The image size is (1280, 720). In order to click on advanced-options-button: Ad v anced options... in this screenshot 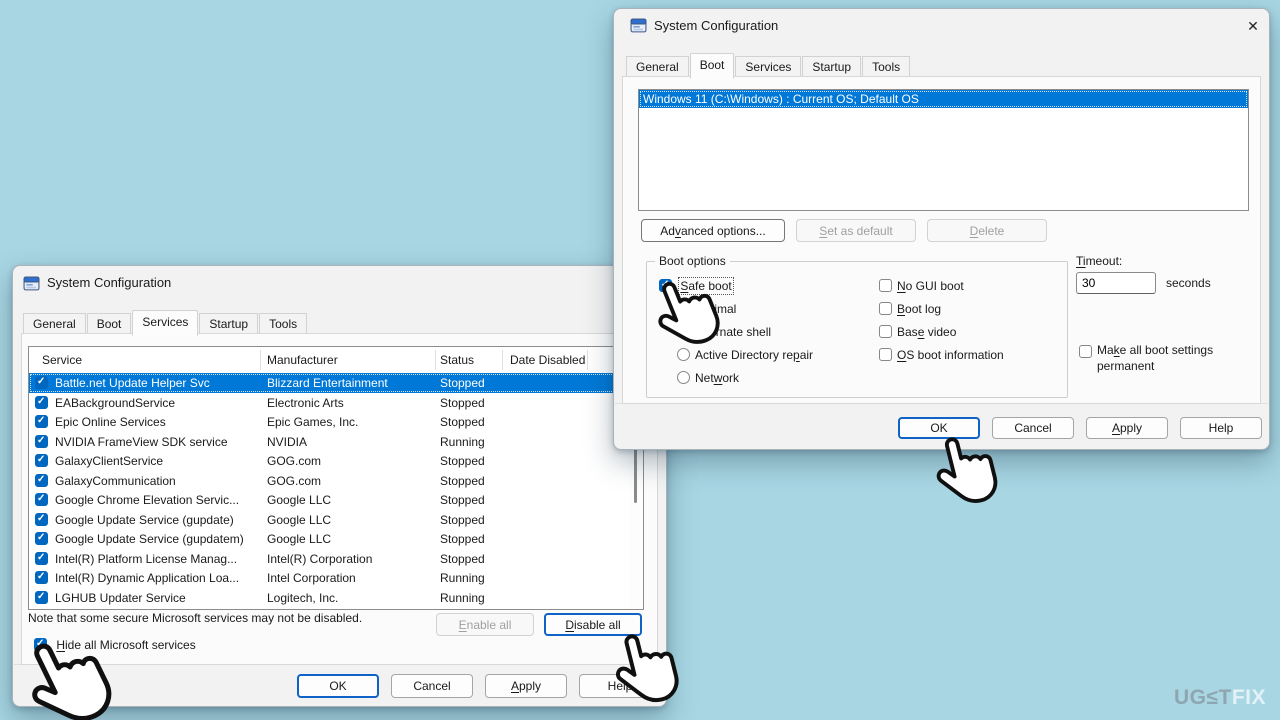, I will do `click(713, 230)`.